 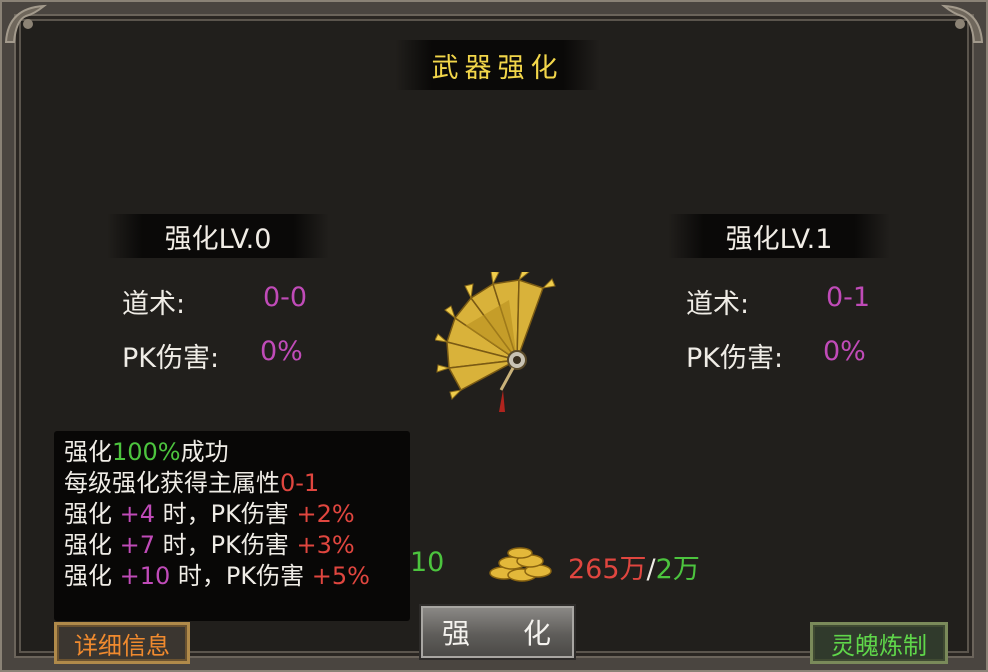 What do you see at coordinates (171, 358) in the screenshot?
I see `current-stat-name: PK伤害:` at bounding box center [171, 358].